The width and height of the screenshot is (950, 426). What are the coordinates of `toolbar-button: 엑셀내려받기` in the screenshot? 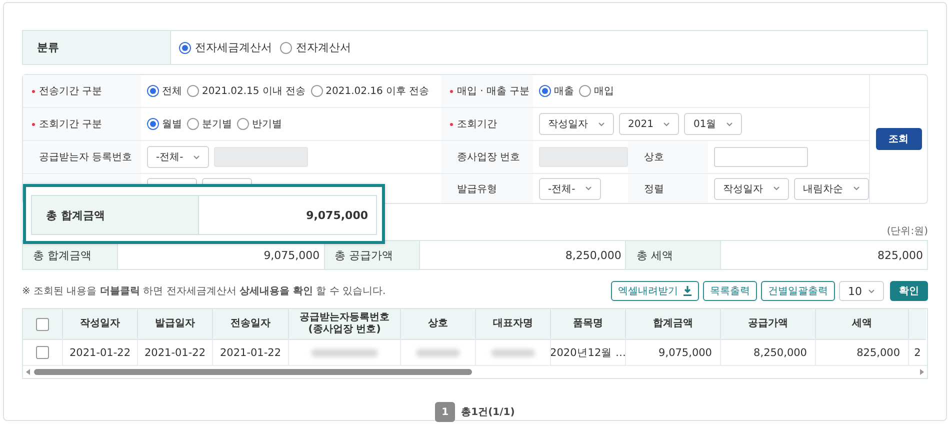 It's located at (655, 291).